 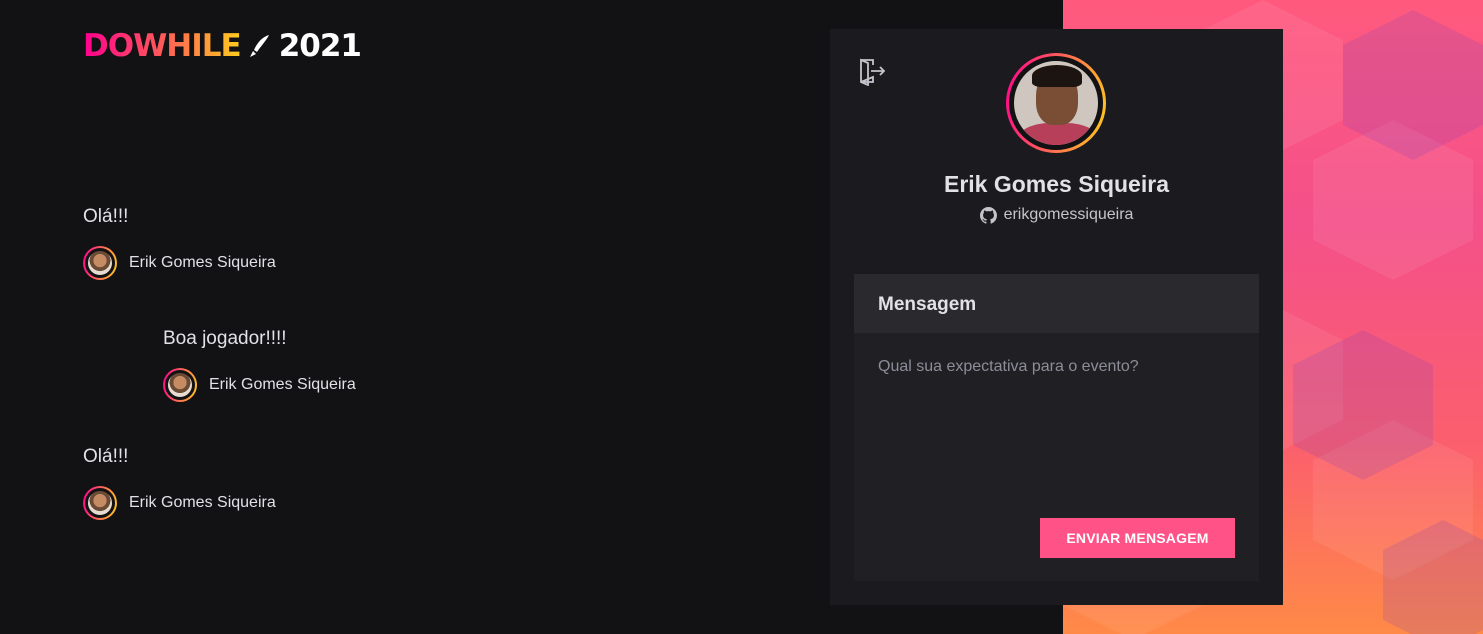 What do you see at coordinates (1137, 538) in the screenshot?
I see `send-message-button: ENVIAR MENSAGEM` at bounding box center [1137, 538].